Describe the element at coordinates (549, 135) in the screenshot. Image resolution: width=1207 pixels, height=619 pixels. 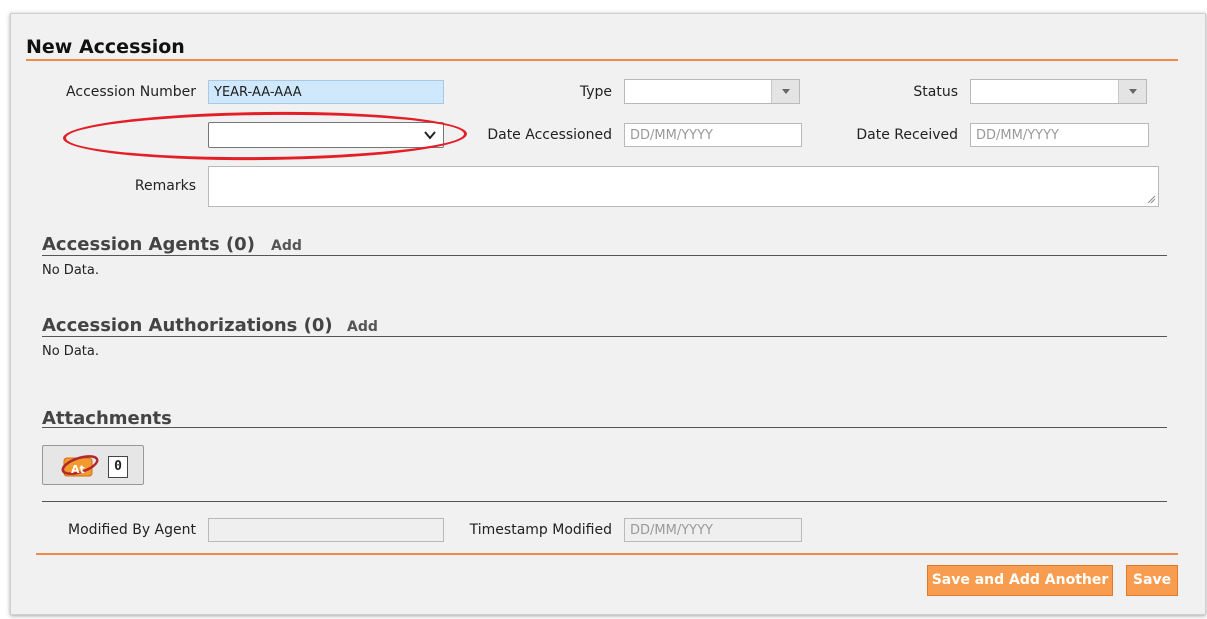
I see `date-accessioned-label: Date Accessioned` at that location.